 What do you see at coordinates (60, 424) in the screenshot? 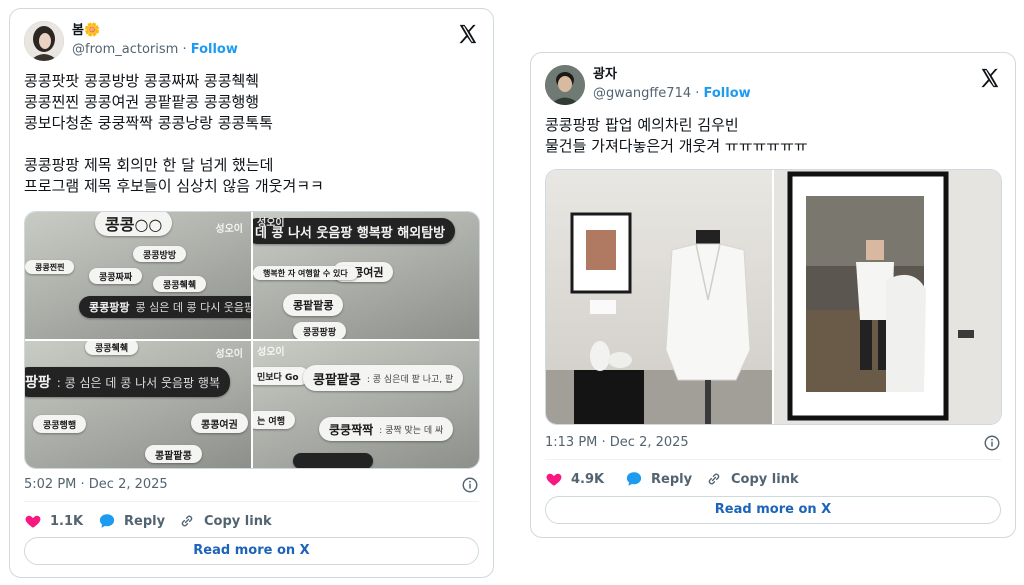
I see `sign: 콩콩행행` at bounding box center [60, 424].